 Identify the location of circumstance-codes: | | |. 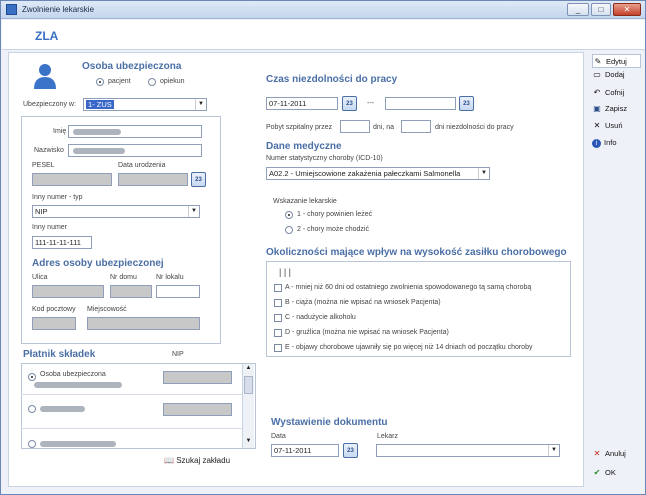
(285, 272).